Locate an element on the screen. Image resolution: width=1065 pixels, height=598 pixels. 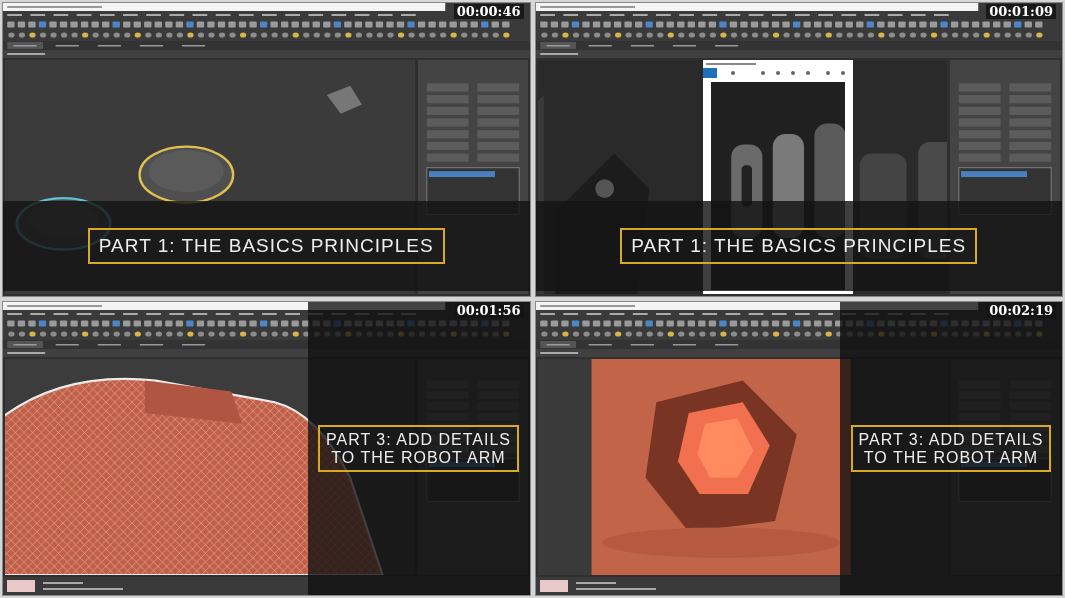
timestamp: 00:00:46 is located at coordinates (488, 11).